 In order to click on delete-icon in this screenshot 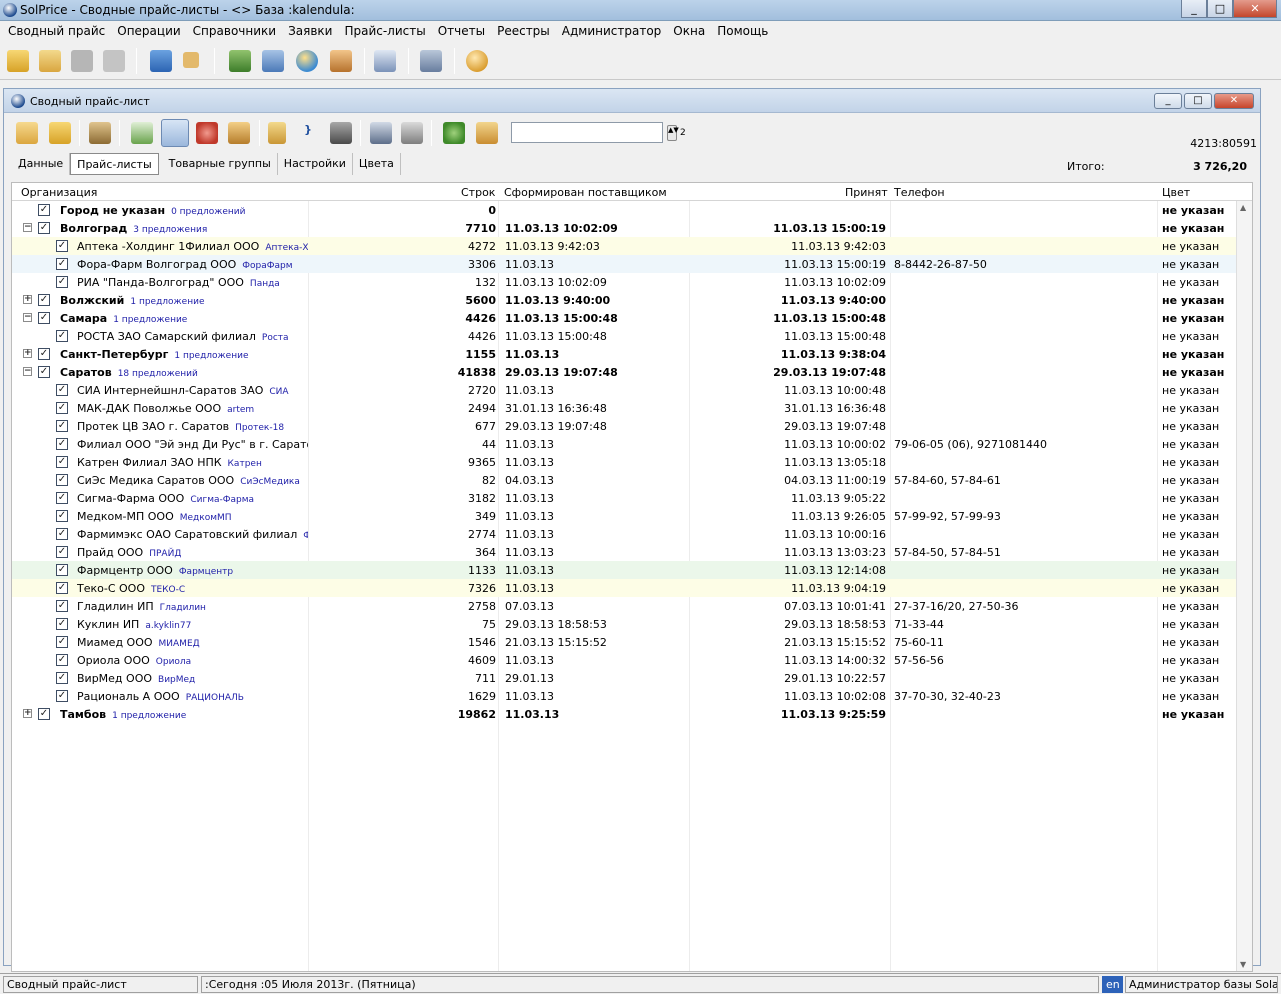, I will do `click(207, 133)`.